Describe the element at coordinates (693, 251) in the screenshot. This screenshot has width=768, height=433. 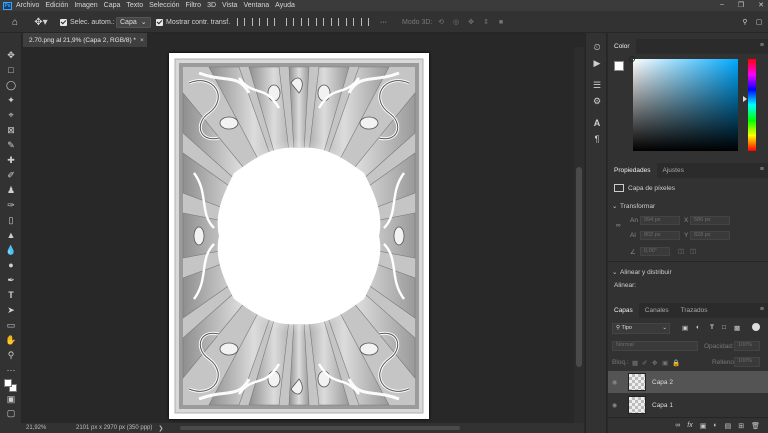
I see `flip-vertical-icon: ◫` at that location.